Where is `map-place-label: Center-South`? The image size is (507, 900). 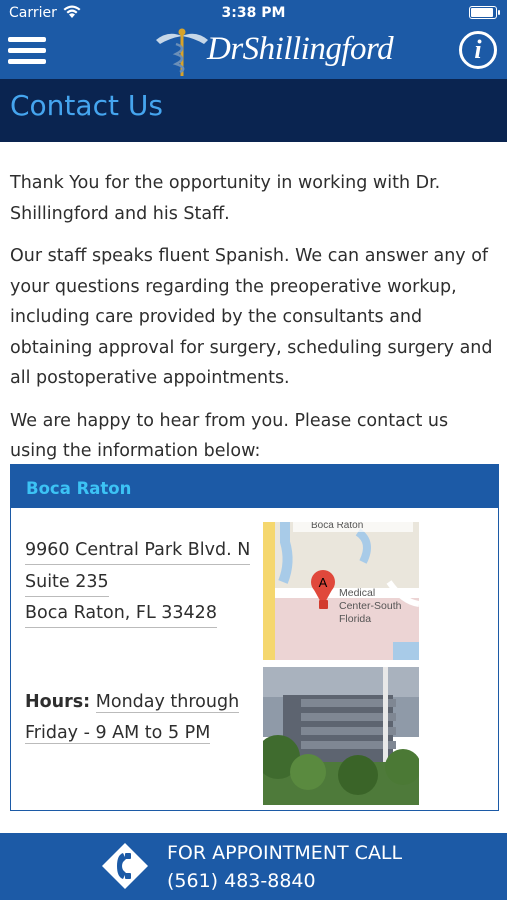
map-place-label: Center-South is located at coordinates (370, 606).